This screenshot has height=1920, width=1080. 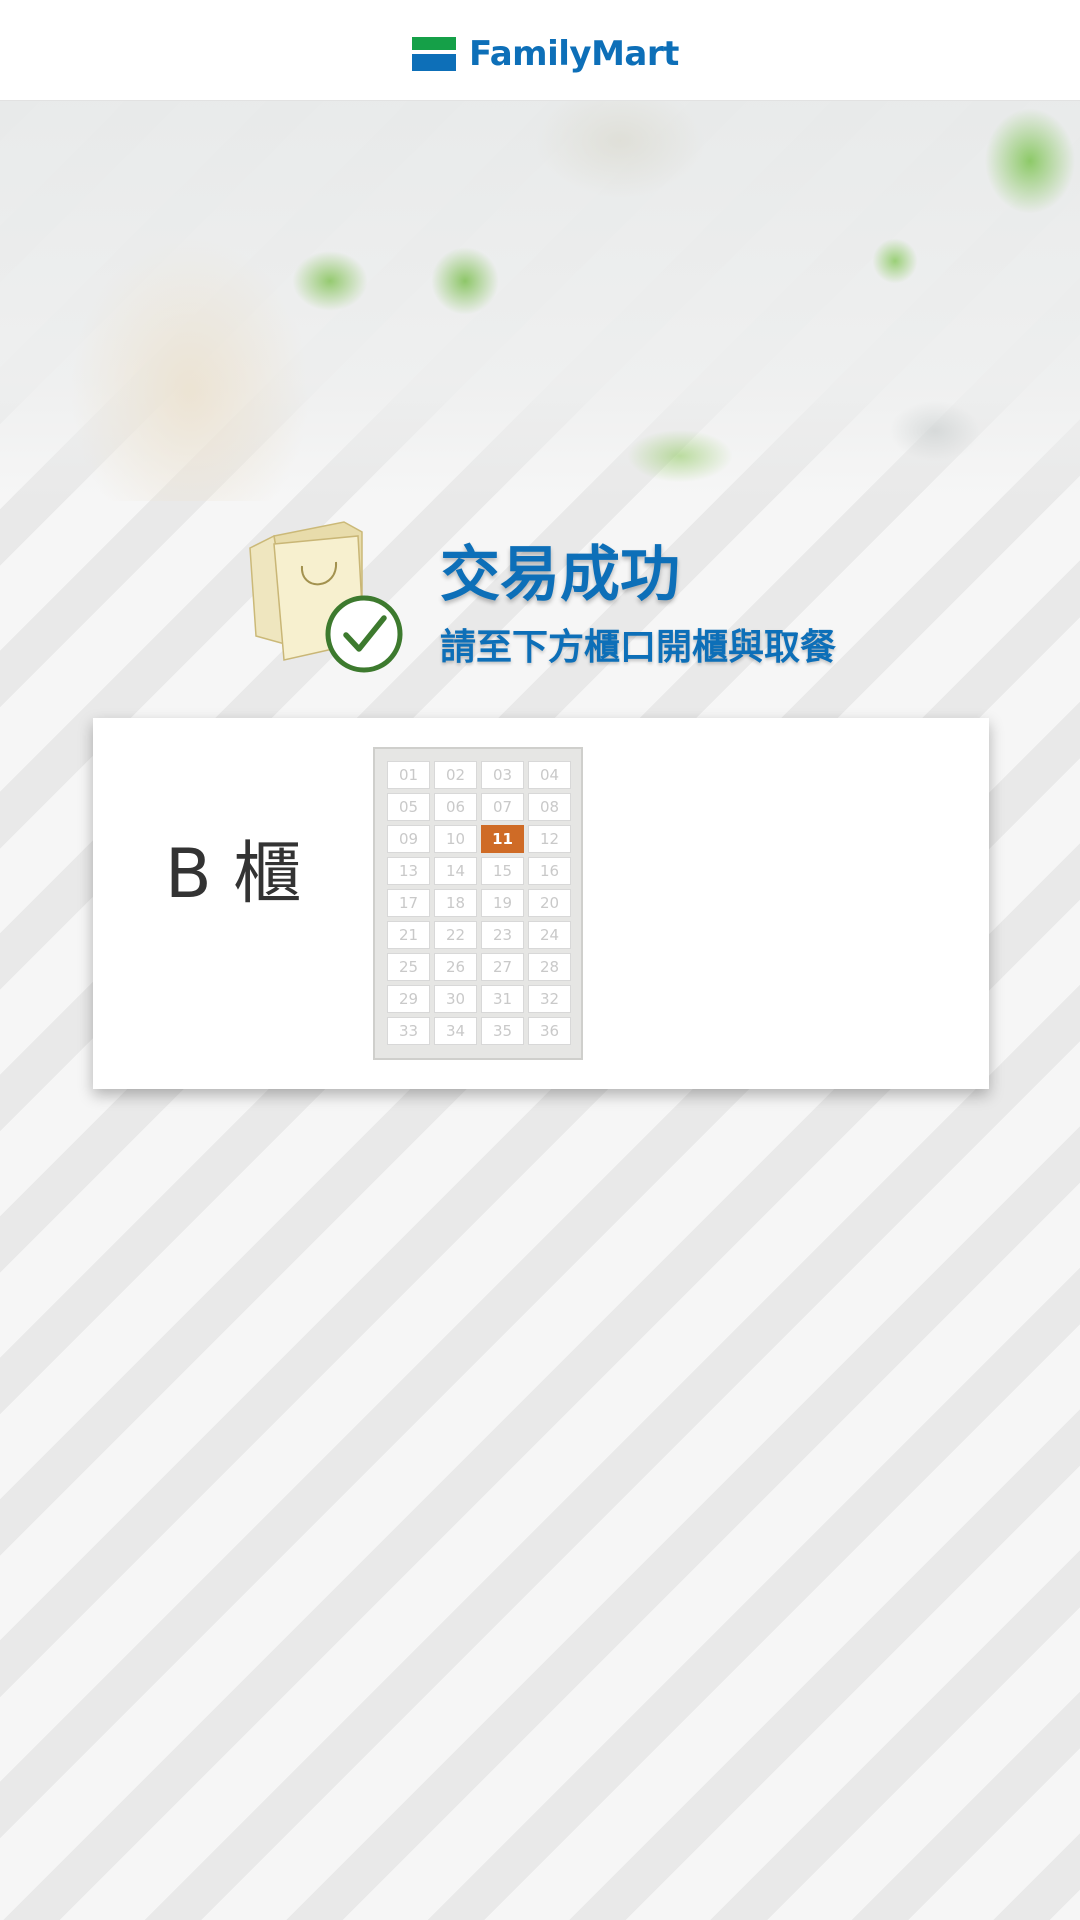 What do you see at coordinates (502, 807) in the screenshot?
I see `locker-cell: 07` at bounding box center [502, 807].